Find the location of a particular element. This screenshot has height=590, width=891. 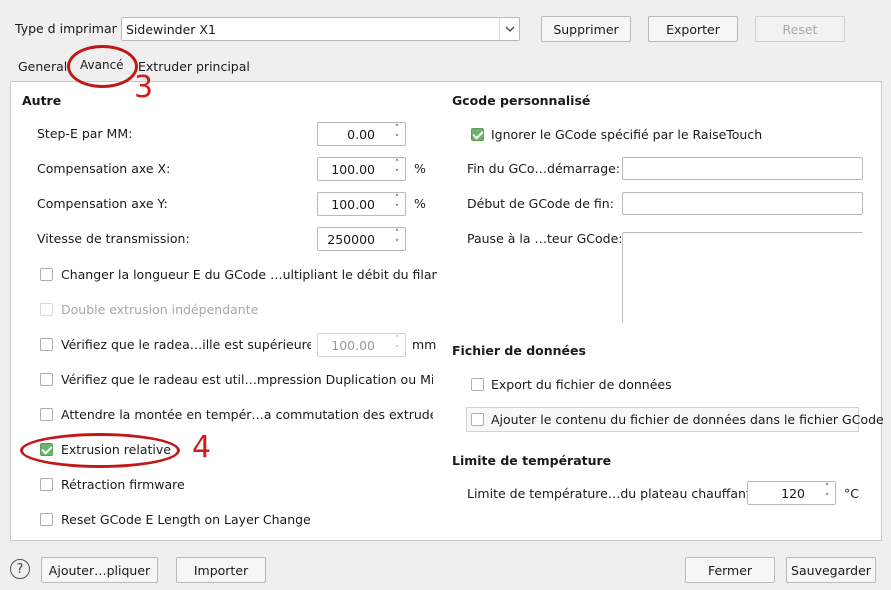

firmware-retraction-checkbox is located at coordinates (46, 484).